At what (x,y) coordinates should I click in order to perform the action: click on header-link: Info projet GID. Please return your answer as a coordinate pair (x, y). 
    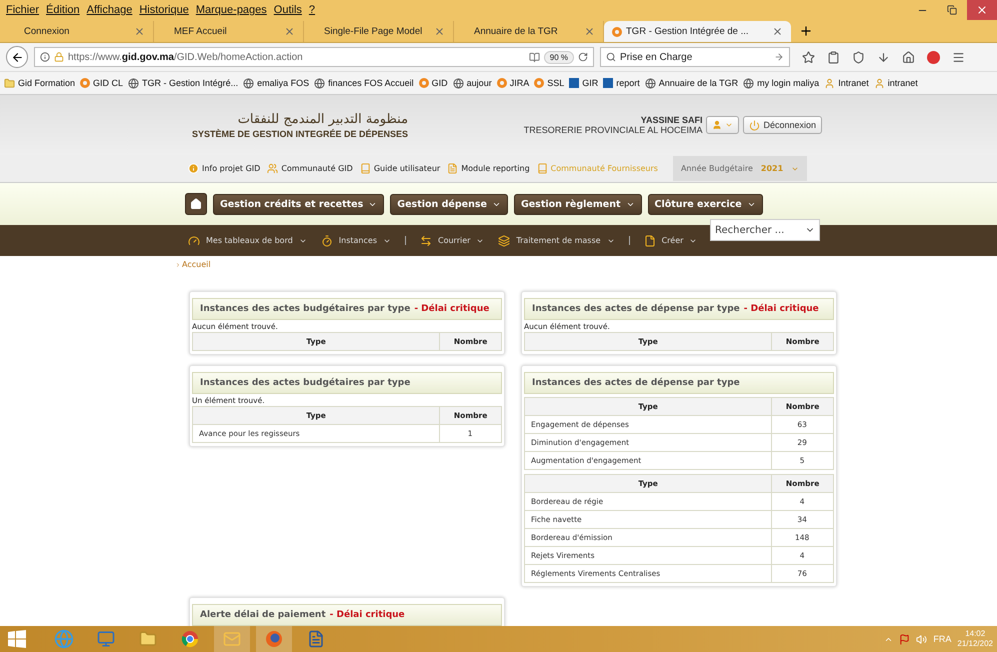
    Looking at the image, I should click on (224, 168).